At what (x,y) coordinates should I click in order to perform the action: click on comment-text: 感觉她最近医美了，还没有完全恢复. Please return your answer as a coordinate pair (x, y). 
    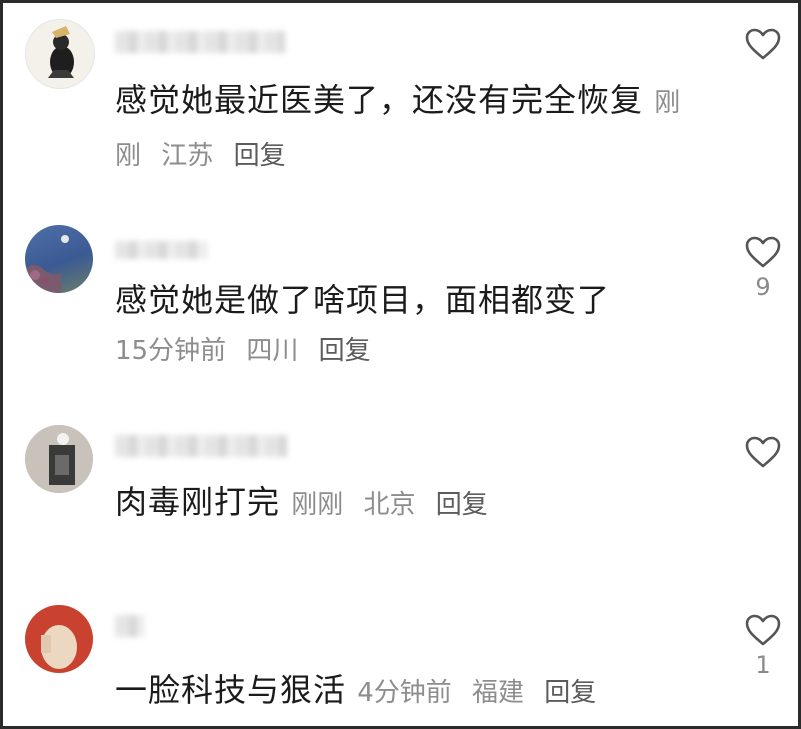
    Looking at the image, I should click on (379, 100).